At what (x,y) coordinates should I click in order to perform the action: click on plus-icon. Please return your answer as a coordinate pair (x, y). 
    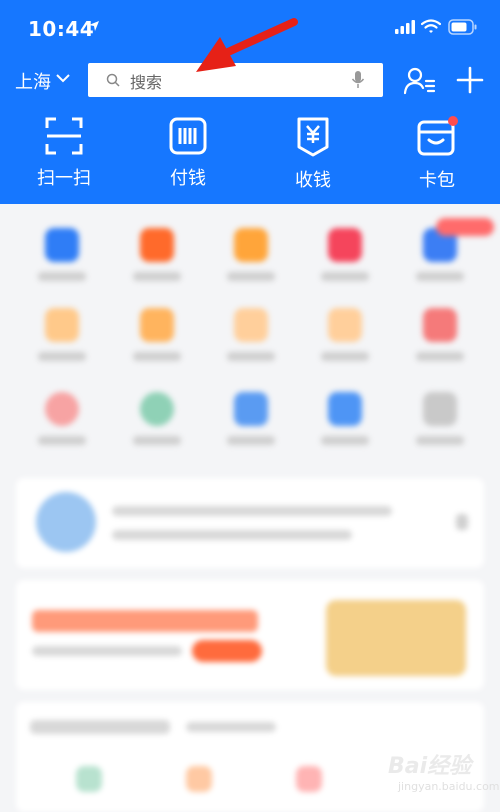
    Looking at the image, I should click on (470, 80).